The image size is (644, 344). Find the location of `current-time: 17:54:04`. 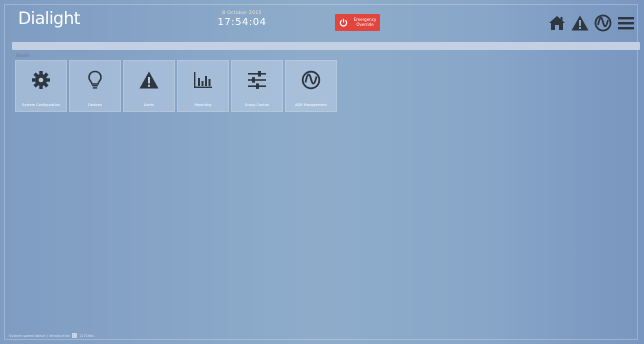

current-time: 17:54:04 is located at coordinates (242, 22).